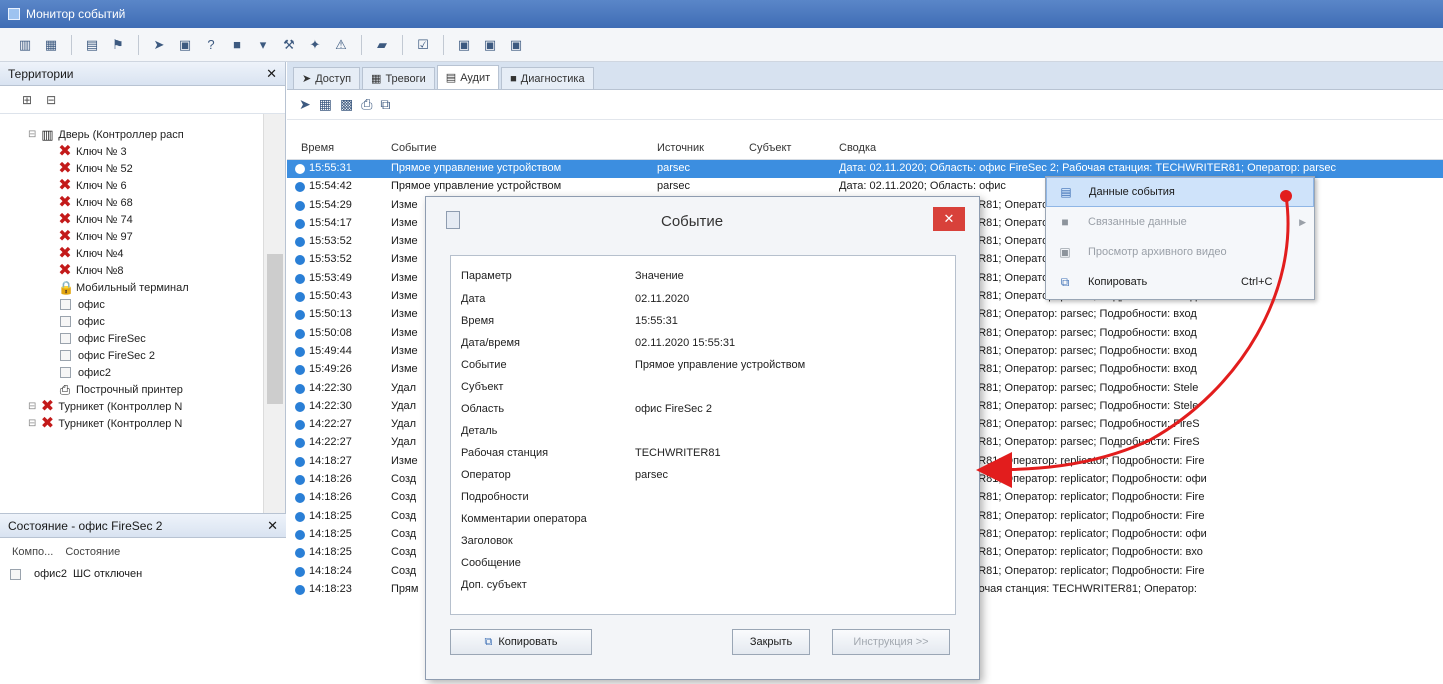 The image size is (1443, 684). What do you see at coordinates (131, 151) in the screenshot?
I see `tree-item: ✖ Ключ № 3` at bounding box center [131, 151].